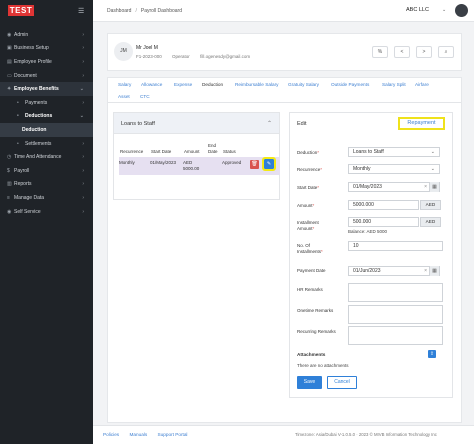 This screenshot has width=474, height=444. Describe the element at coordinates (310, 289) in the screenshot. I see `hr-remarks-label: HR Remarks` at that location.